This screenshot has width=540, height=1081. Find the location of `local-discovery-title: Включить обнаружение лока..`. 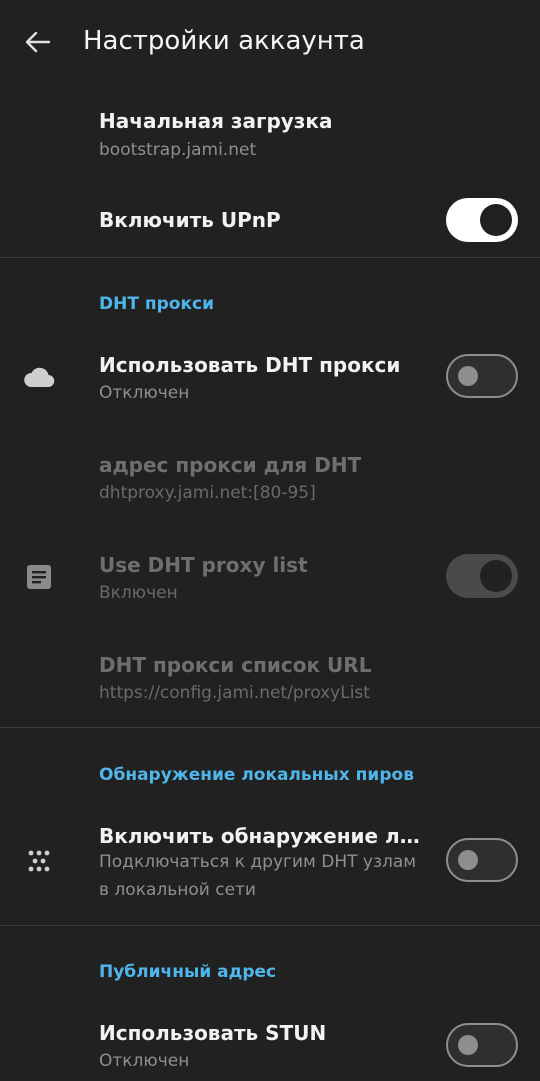

local-discovery-title: Включить обнаружение лока.. is located at coordinates (261, 836).